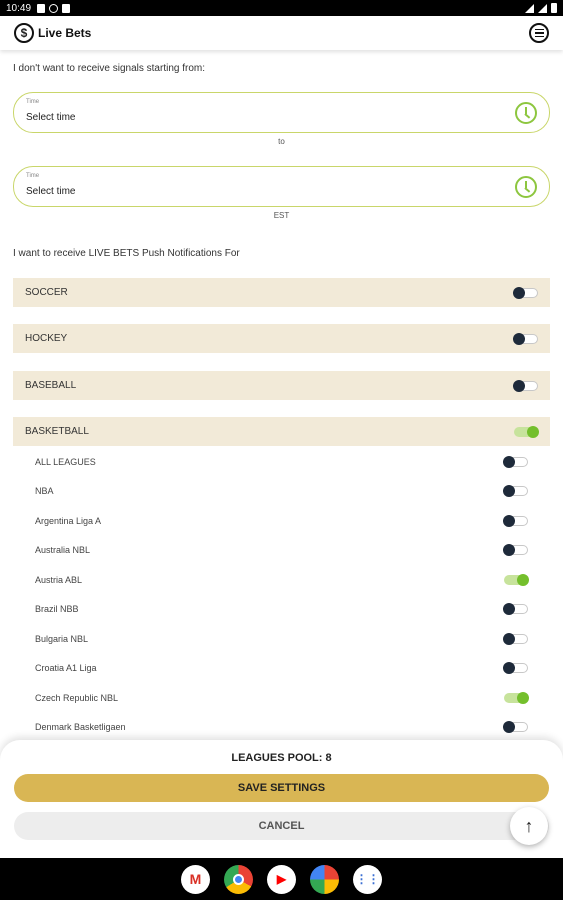 The image size is (563, 900). Describe the element at coordinates (62, 639) in the screenshot. I see `league-label: Bulgaria NBL` at that location.